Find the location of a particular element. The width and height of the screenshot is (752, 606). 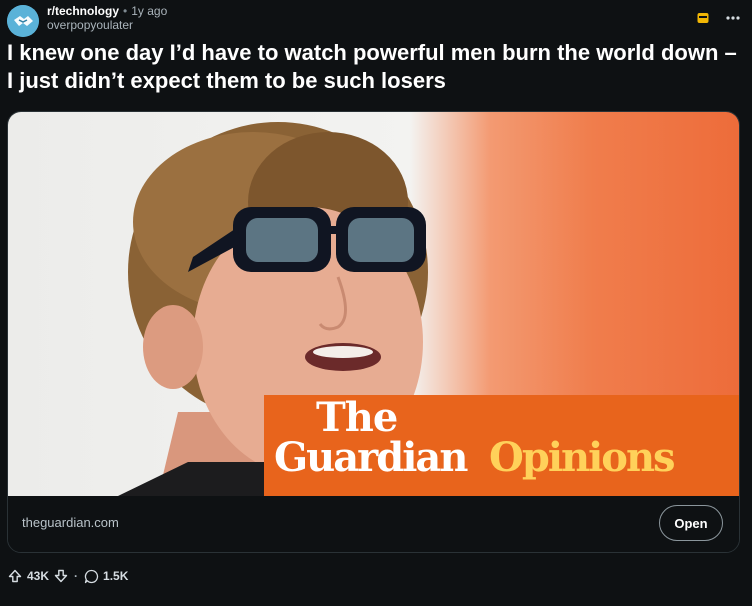

post-header: r/technology • 1y ago overpopyoulater is located at coordinates (374, 21).